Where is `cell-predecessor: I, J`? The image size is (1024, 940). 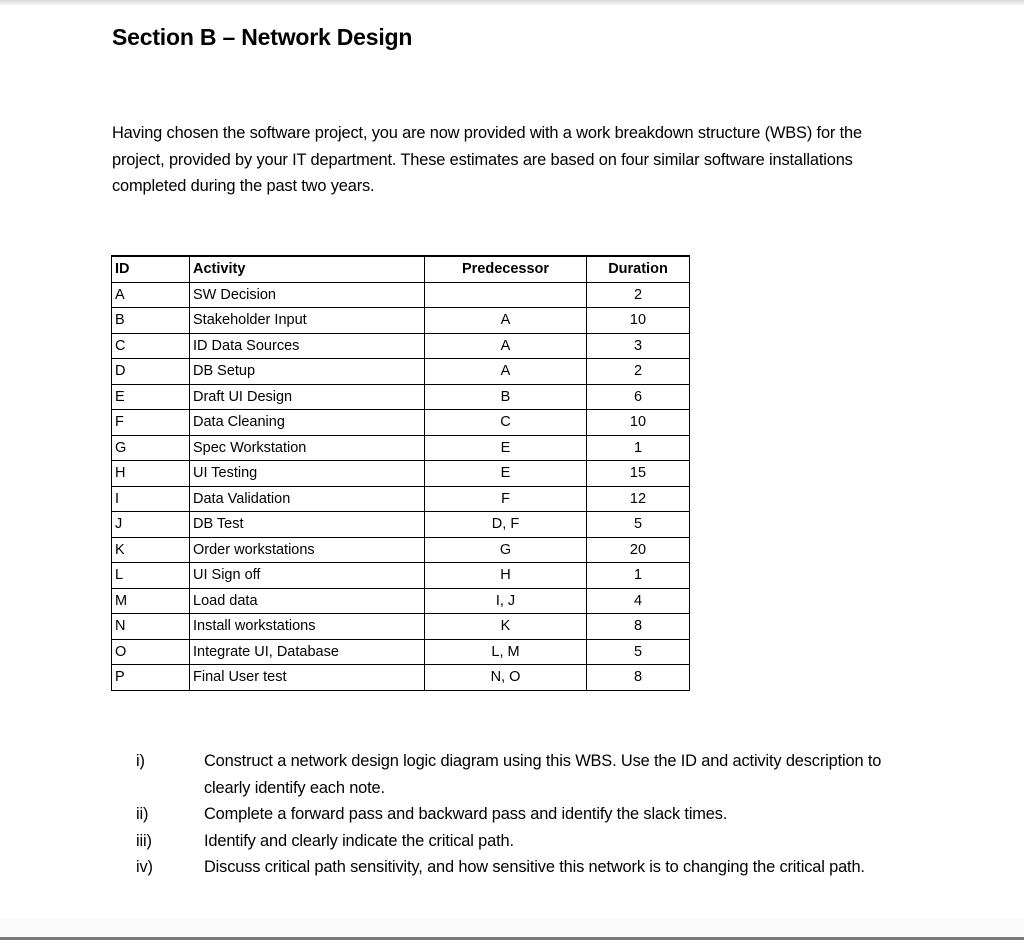 cell-predecessor: I, J is located at coordinates (505, 600).